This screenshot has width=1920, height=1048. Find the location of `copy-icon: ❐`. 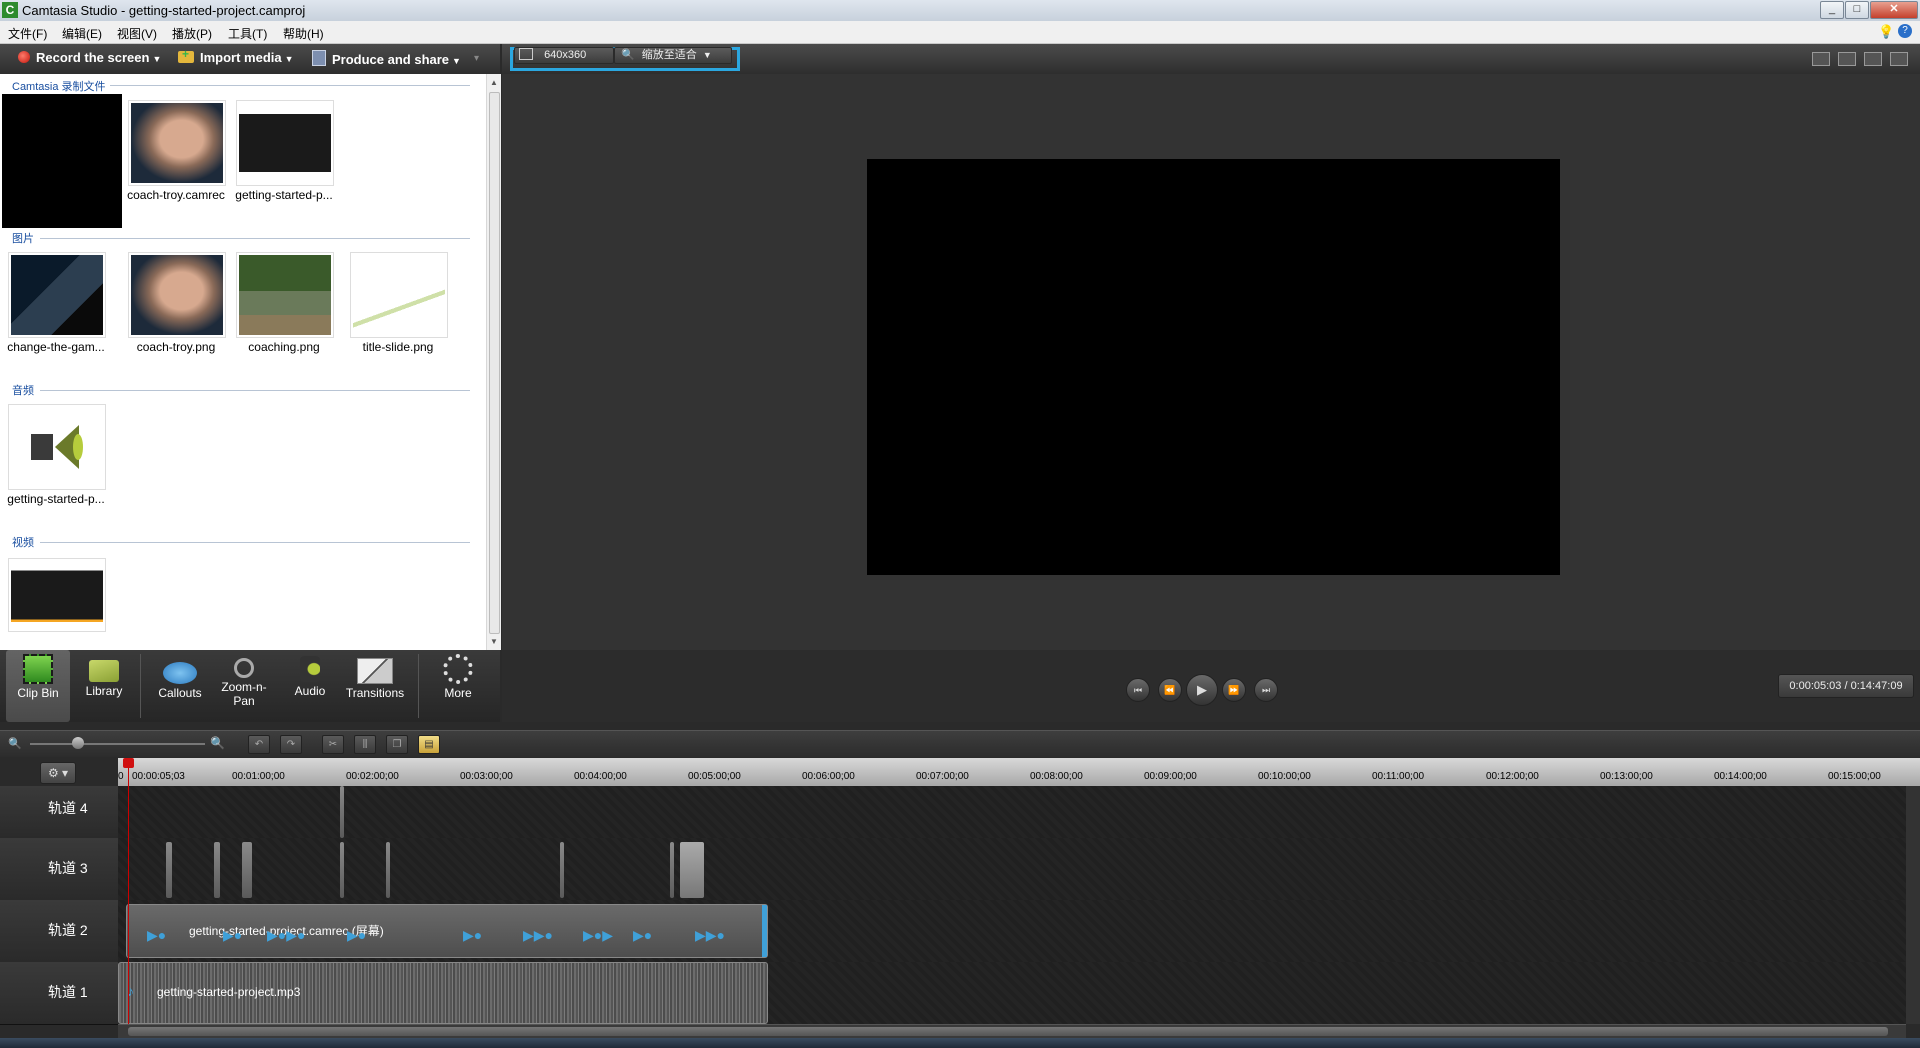

copy-icon: ❐ is located at coordinates (397, 744).